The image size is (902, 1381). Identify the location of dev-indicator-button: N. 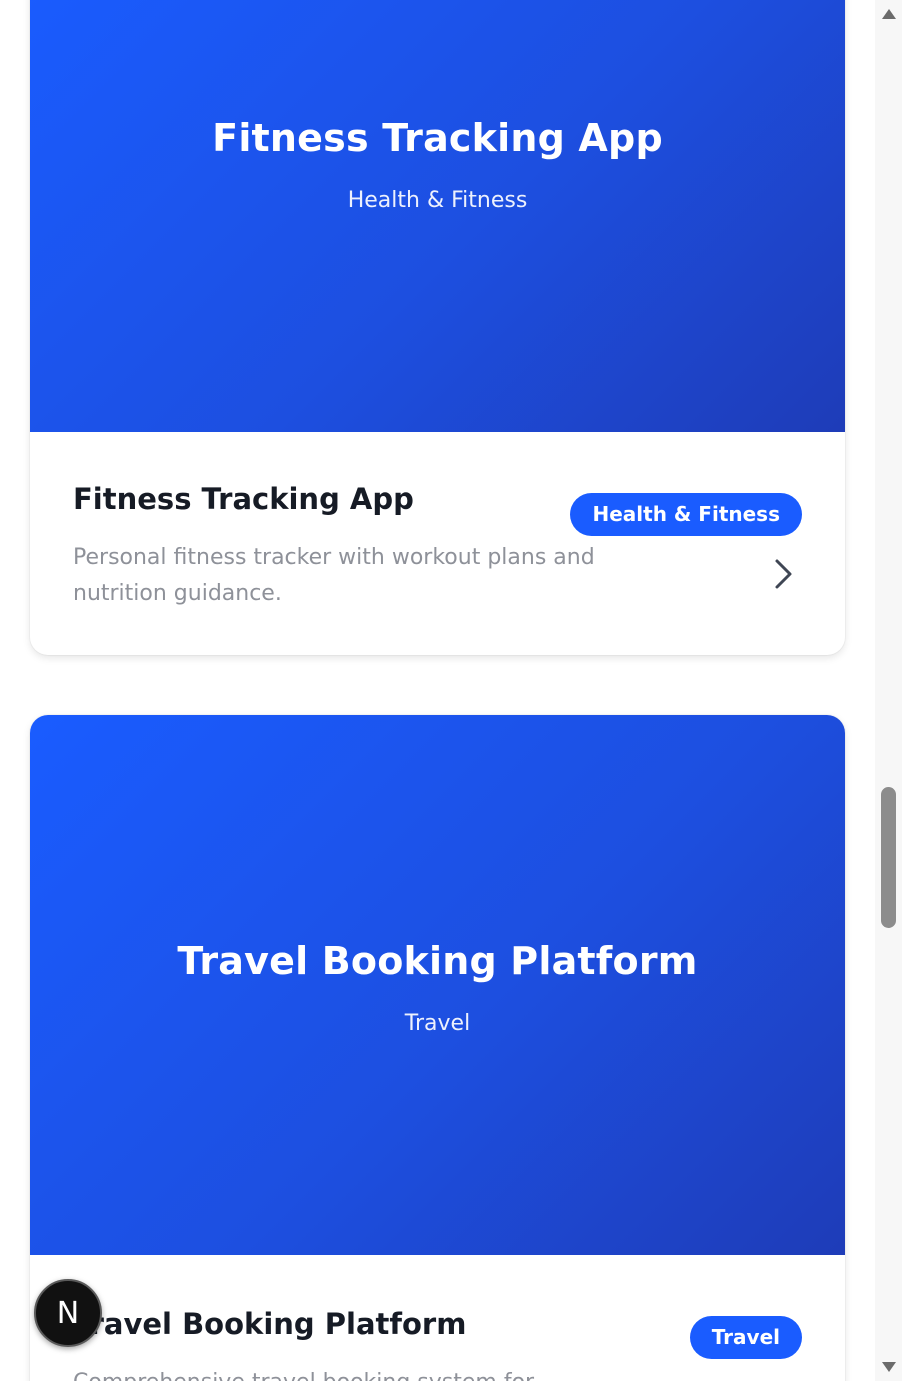
(68, 1313).